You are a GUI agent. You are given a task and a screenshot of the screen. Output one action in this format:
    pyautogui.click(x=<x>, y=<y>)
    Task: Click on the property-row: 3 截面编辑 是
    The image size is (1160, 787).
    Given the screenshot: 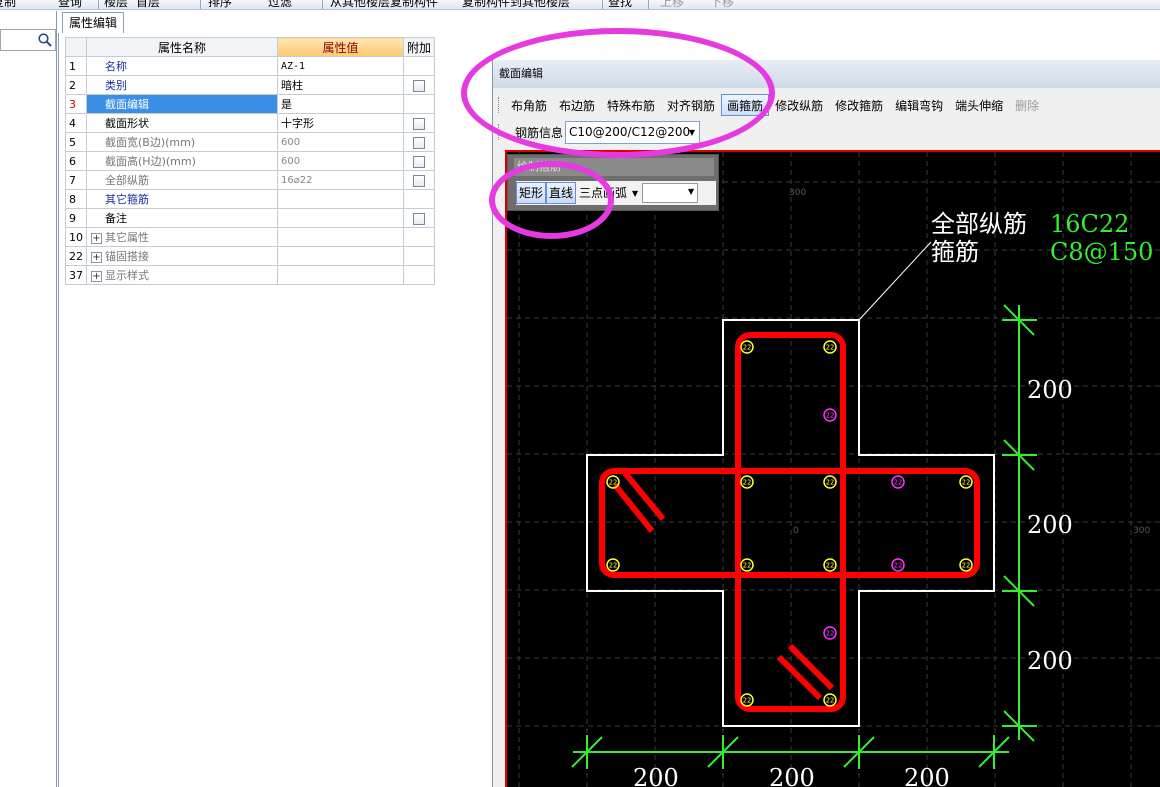 What is the action you would take?
    pyautogui.click(x=250, y=104)
    